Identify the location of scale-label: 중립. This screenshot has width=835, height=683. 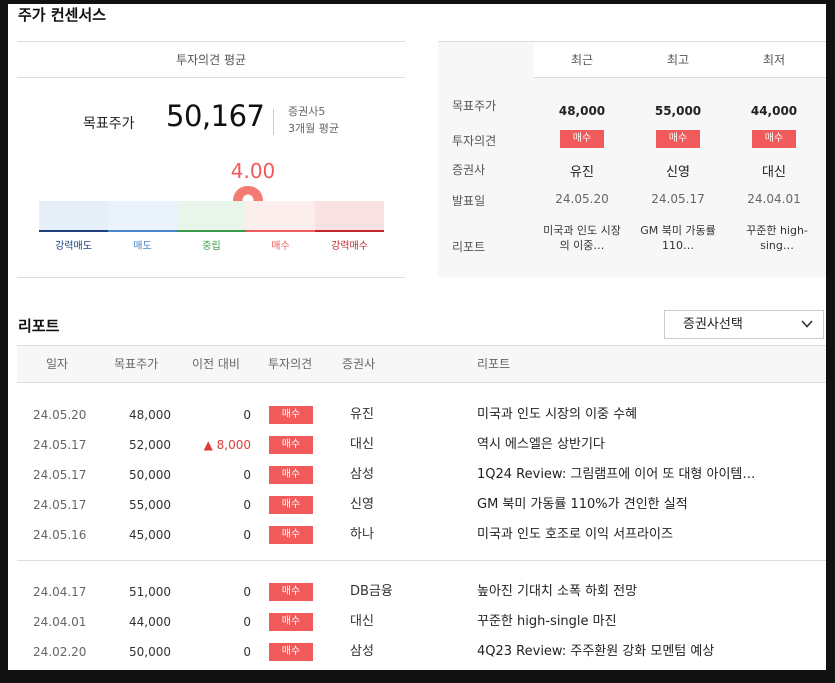
(211, 246).